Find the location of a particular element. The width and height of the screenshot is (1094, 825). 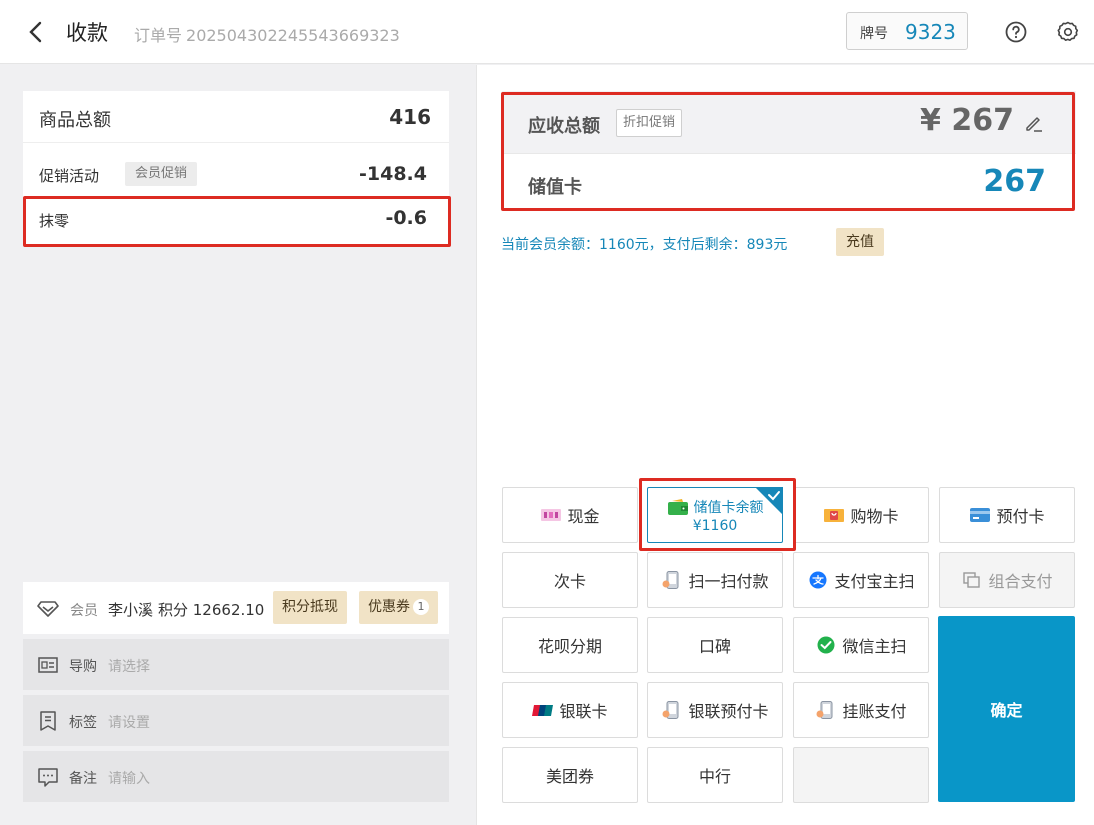

confirm-button: 确定 is located at coordinates (1006, 709).